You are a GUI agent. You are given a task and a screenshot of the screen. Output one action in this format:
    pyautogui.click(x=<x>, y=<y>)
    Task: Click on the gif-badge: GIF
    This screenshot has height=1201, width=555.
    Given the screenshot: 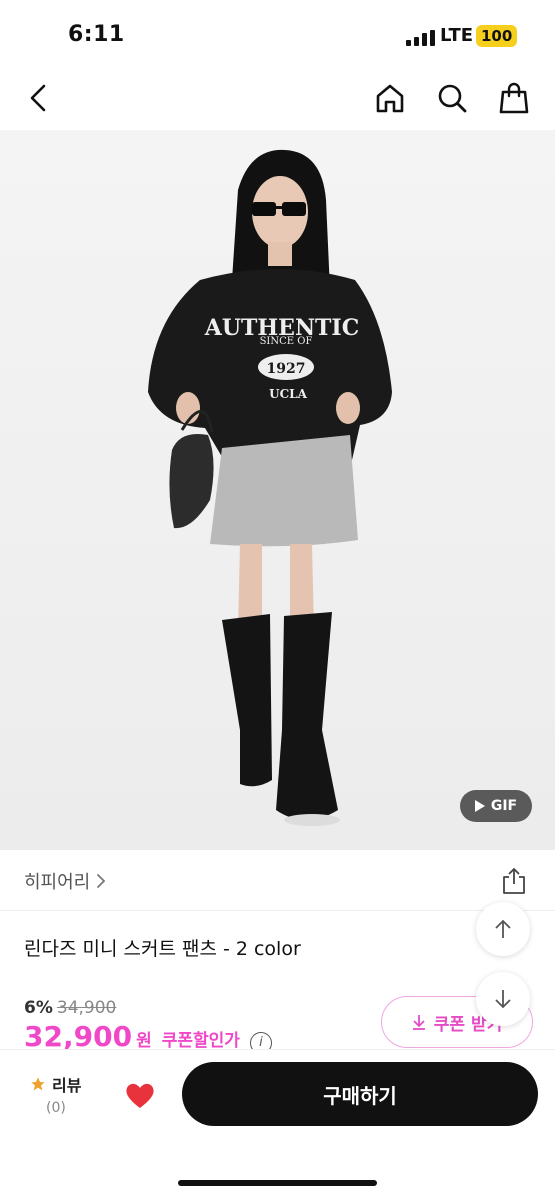 What is the action you would take?
    pyautogui.click(x=496, y=806)
    